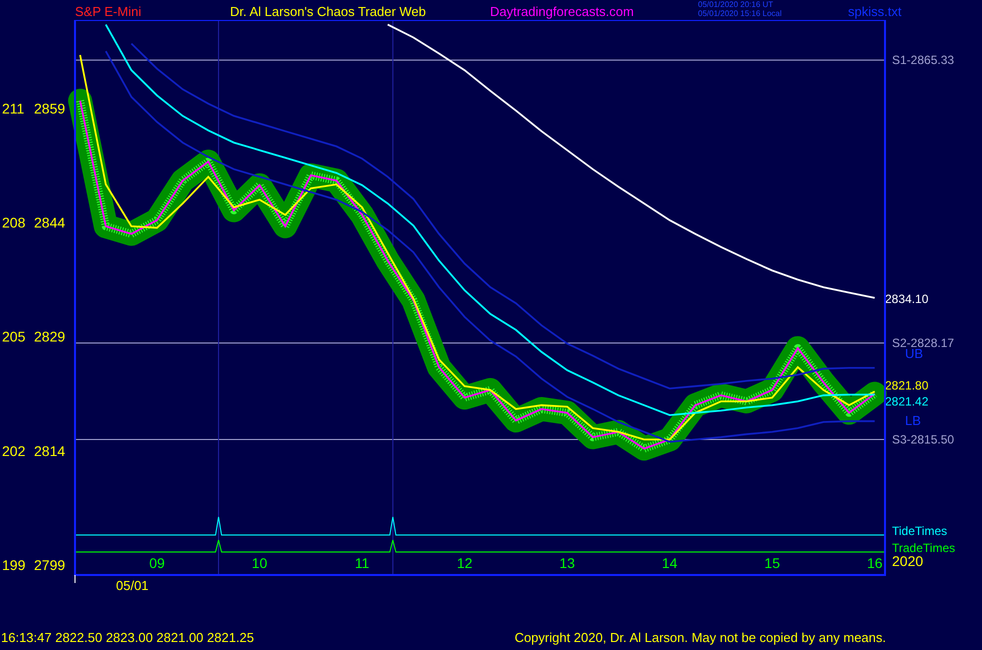 This screenshot has width=982, height=650. What do you see at coordinates (567, 563) in the screenshot?
I see `x-tick-label: 13` at bounding box center [567, 563].